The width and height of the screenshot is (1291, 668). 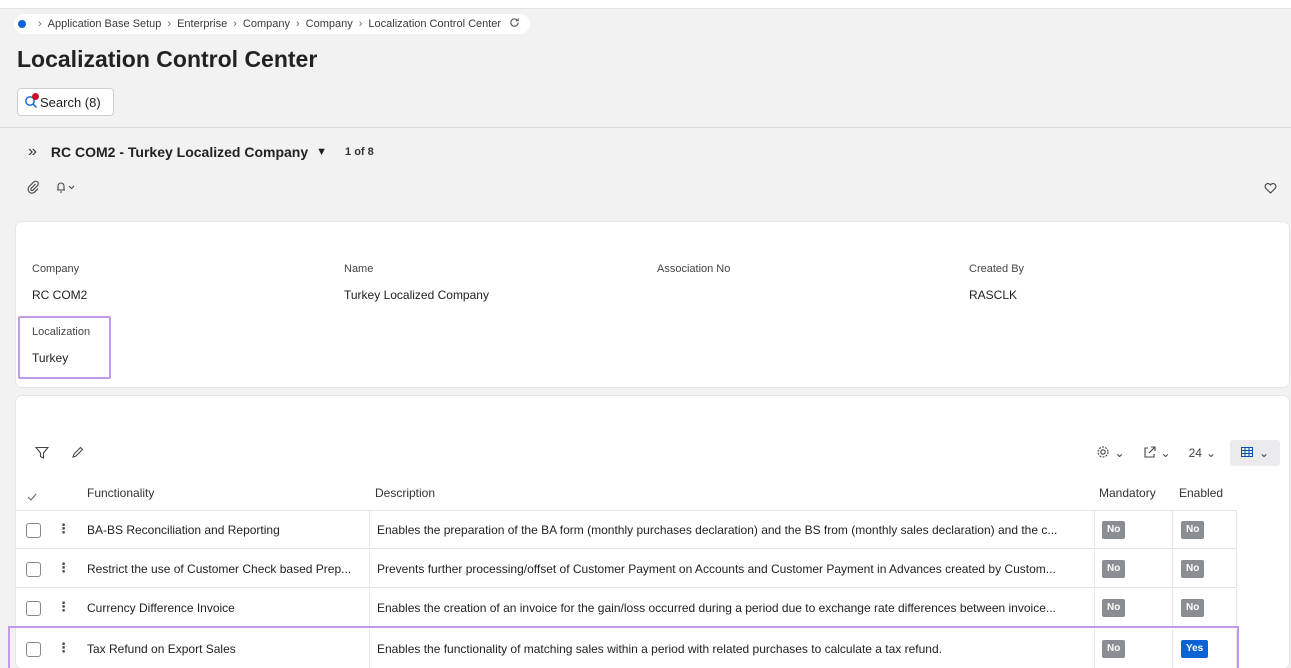 What do you see at coordinates (22, 24) in the screenshot?
I see `home-dot-icon` at bounding box center [22, 24].